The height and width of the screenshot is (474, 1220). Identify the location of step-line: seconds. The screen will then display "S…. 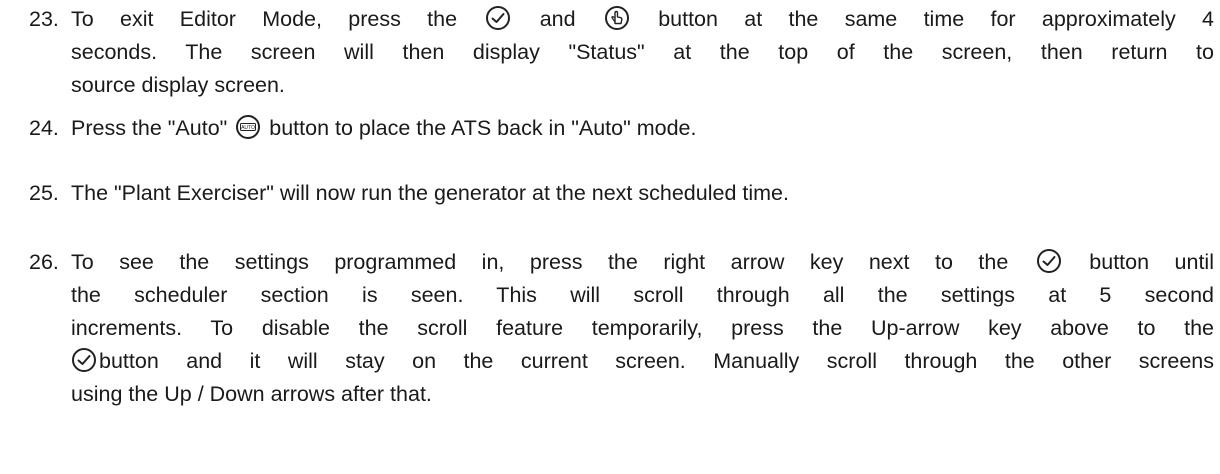
(642, 52).